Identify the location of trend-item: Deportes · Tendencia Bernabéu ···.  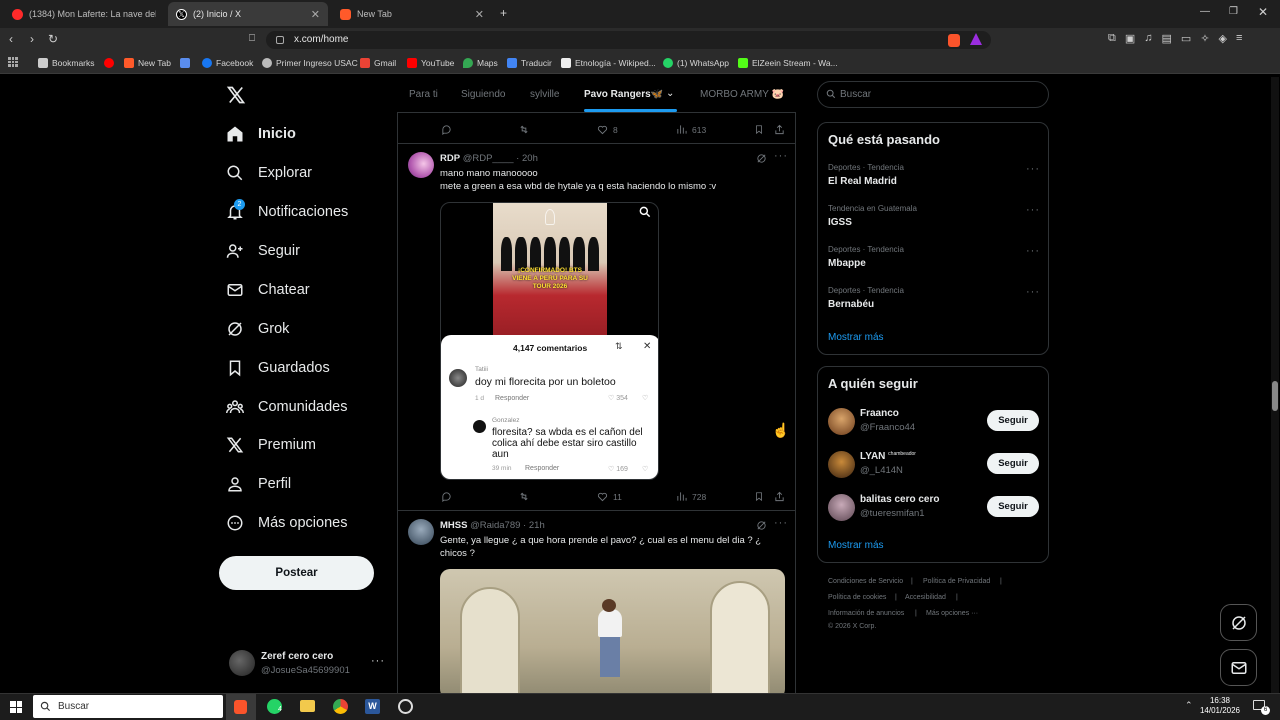
(933, 303).